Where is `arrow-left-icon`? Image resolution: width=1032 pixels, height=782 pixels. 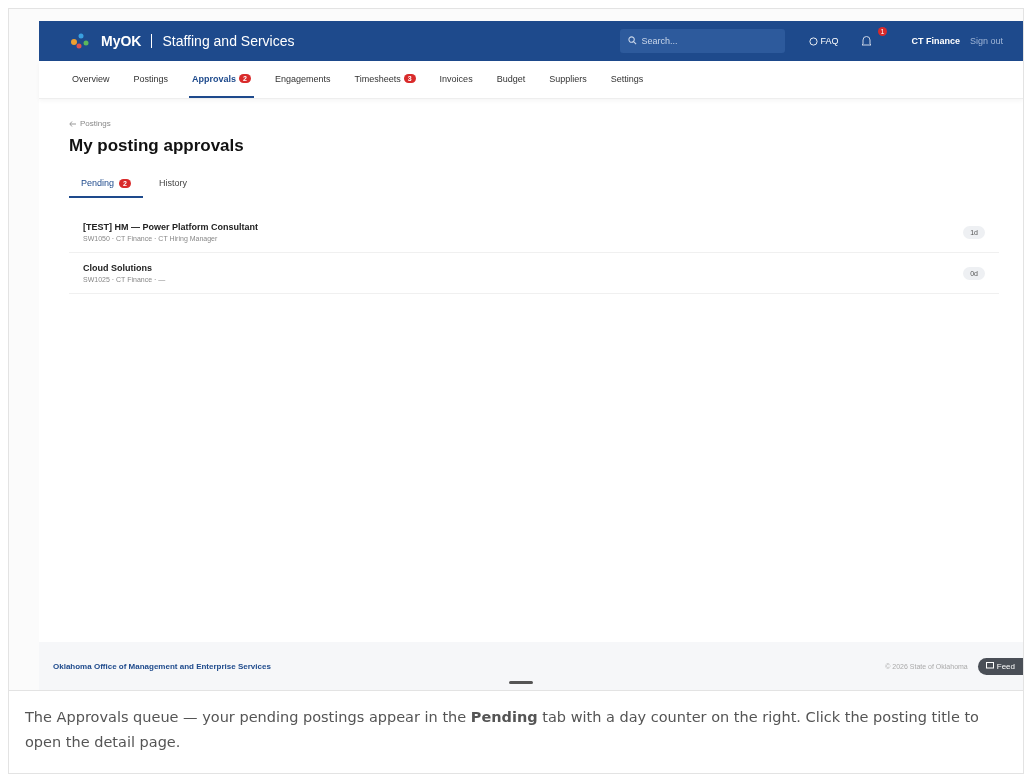 arrow-left-icon is located at coordinates (72, 123).